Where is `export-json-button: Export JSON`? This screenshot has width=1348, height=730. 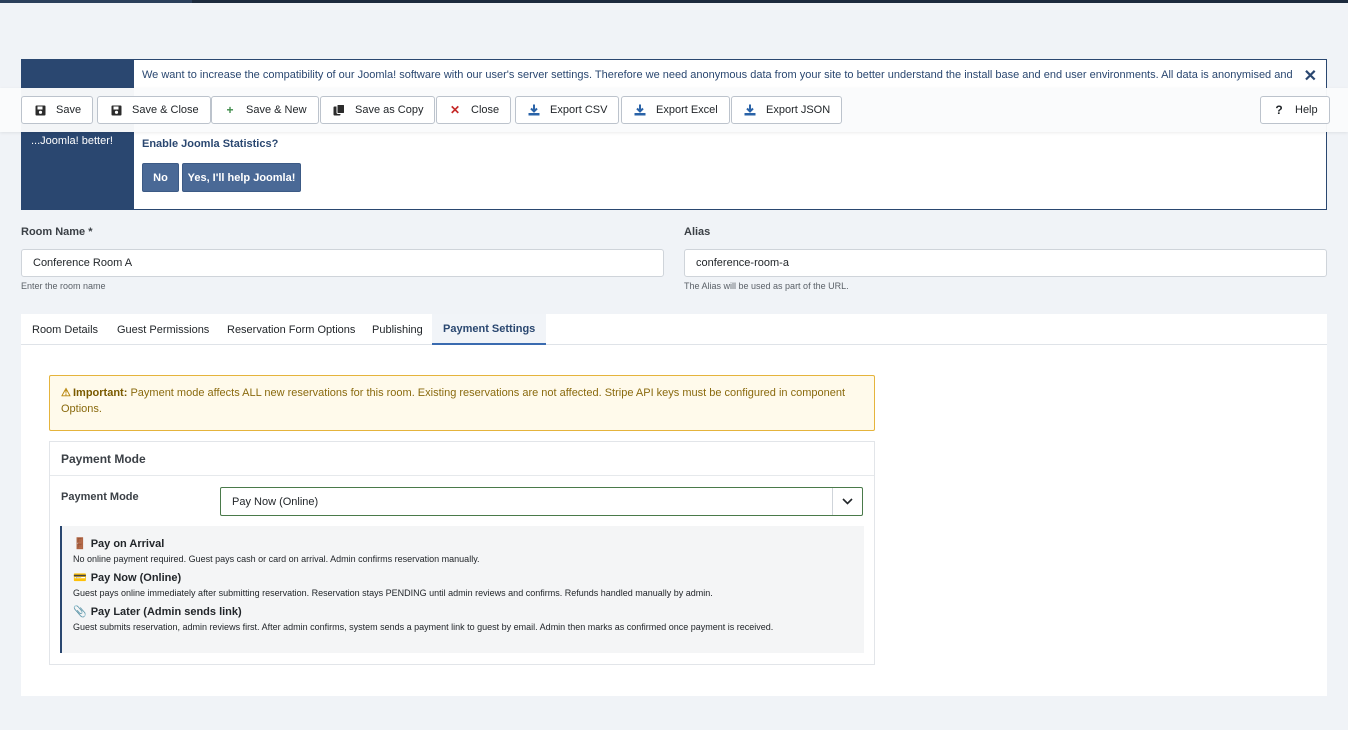 export-json-button: Export JSON is located at coordinates (787, 110).